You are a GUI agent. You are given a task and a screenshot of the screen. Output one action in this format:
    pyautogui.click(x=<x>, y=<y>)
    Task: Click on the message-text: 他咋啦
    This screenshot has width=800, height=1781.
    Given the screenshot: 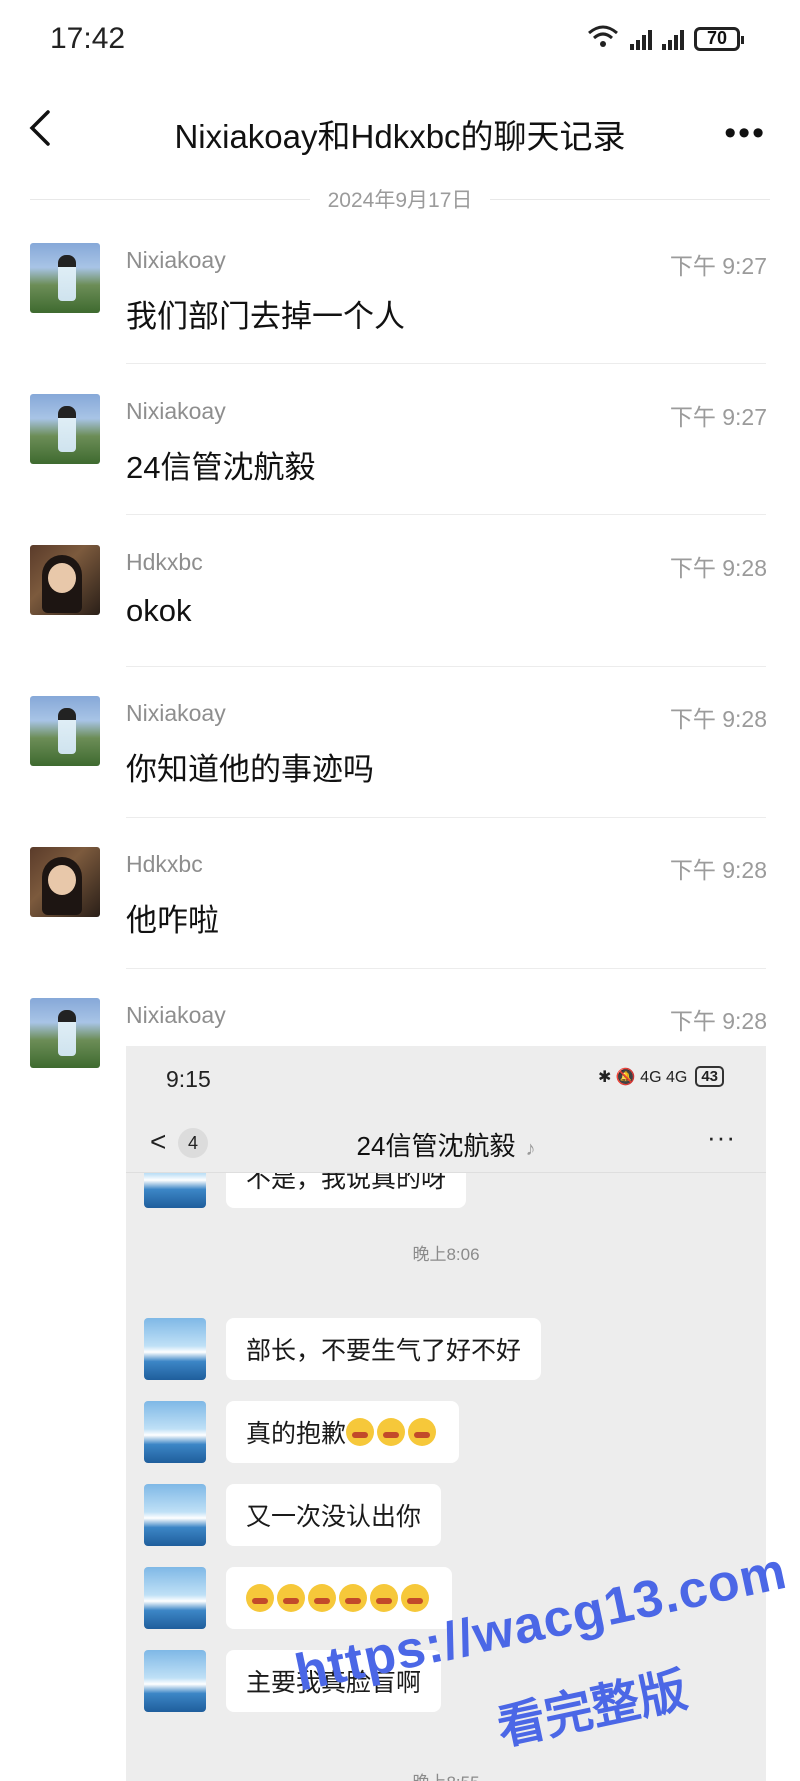 What is the action you would take?
    pyautogui.click(x=172, y=920)
    